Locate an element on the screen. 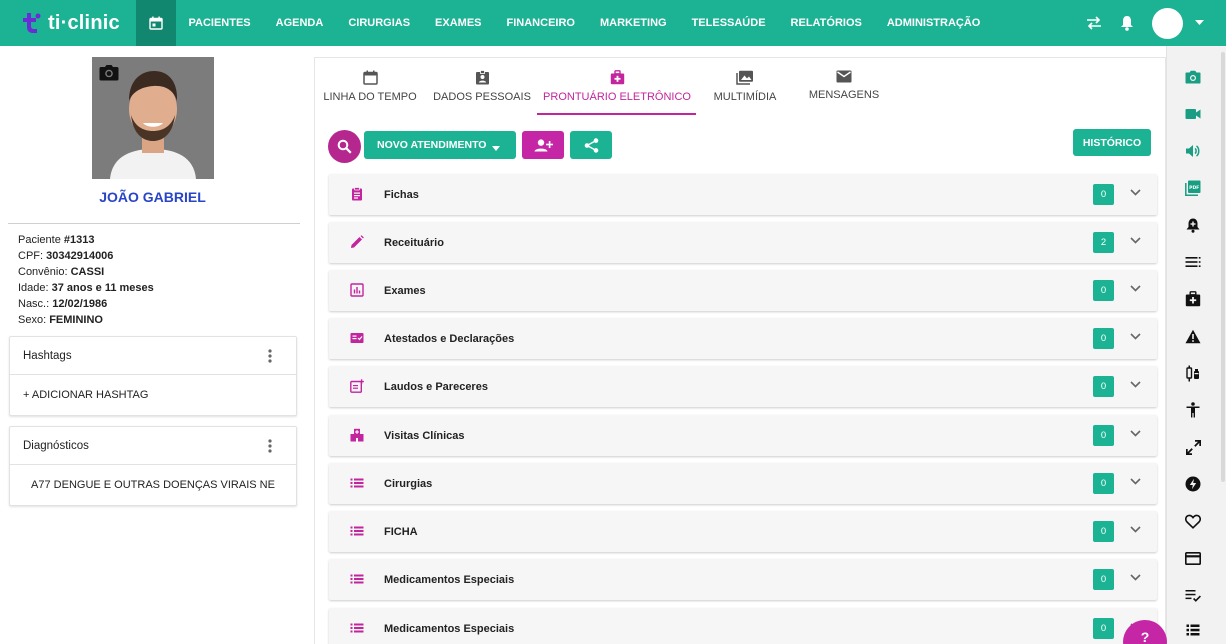 The width and height of the screenshot is (1226, 644). certificate-icon is located at coordinates (357, 338).